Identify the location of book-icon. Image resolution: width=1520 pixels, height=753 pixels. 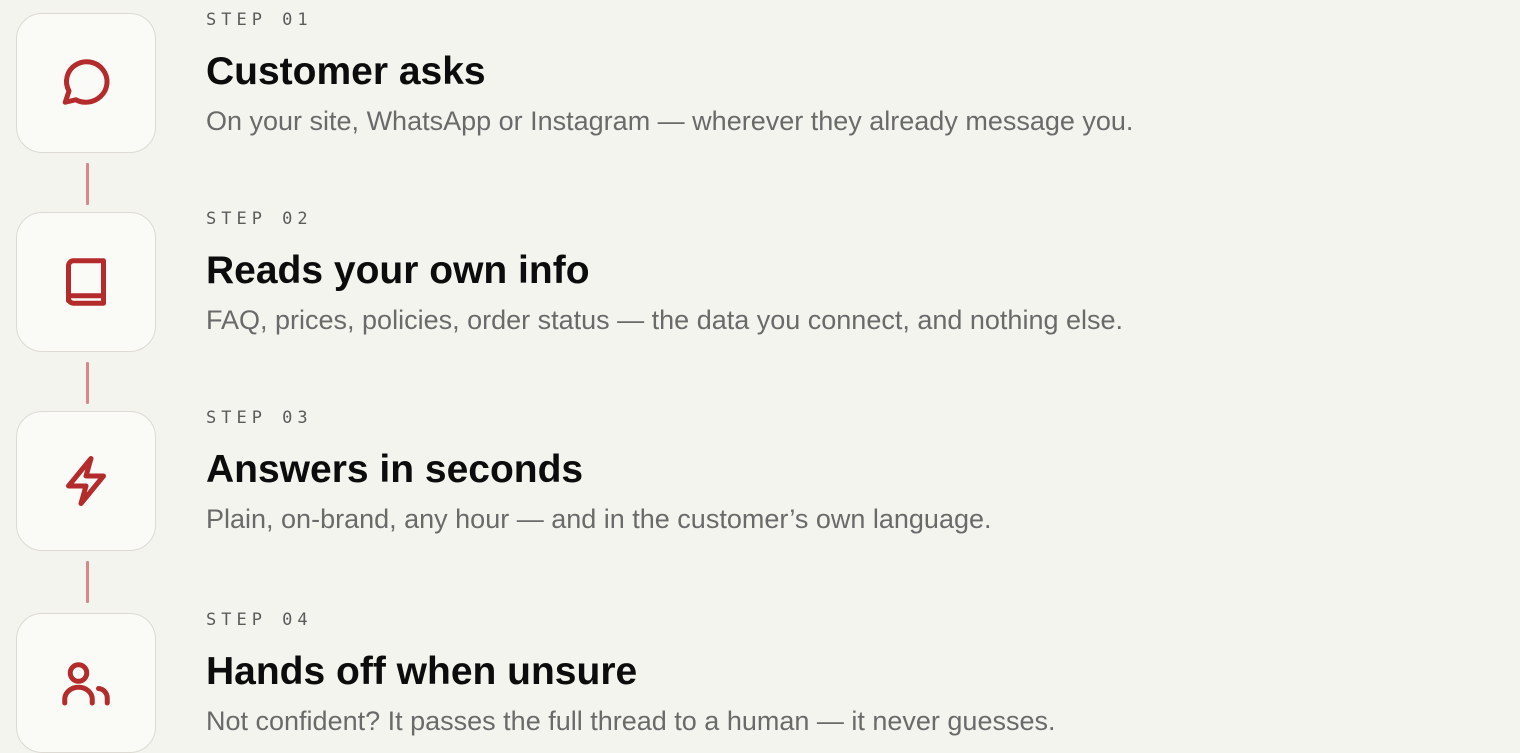
(86, 282).